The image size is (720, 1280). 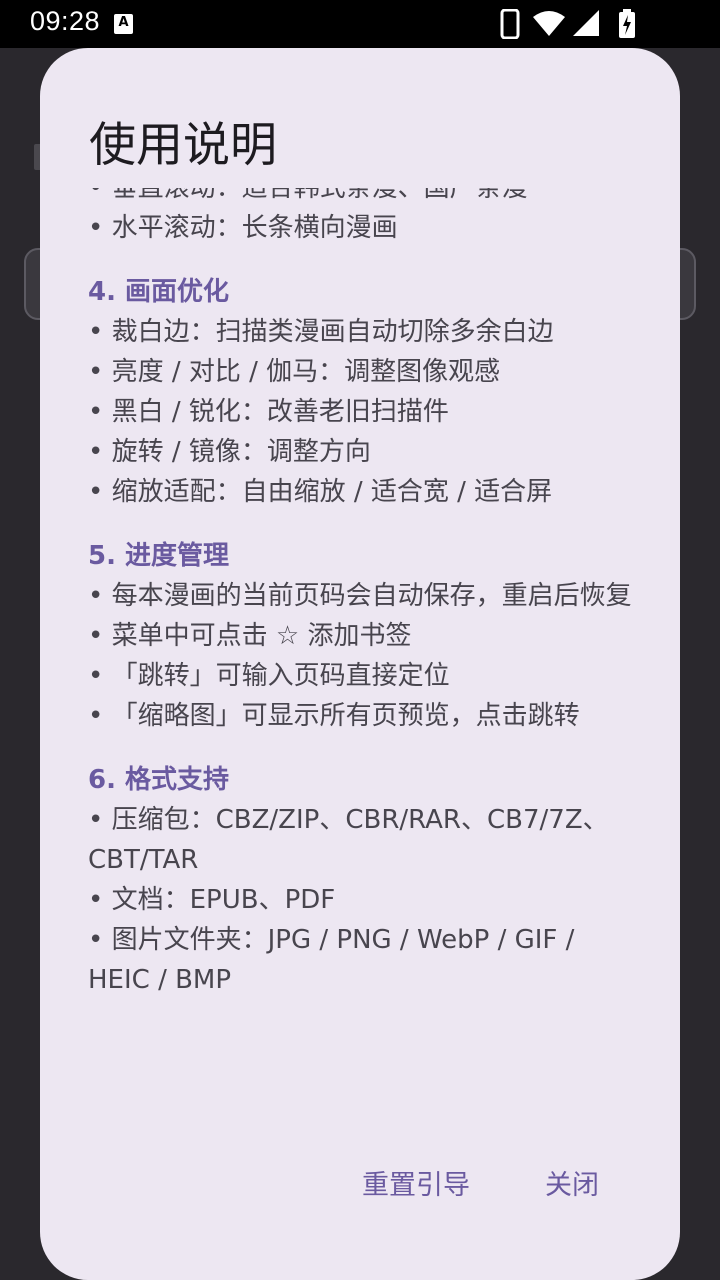 I want to click on list-item: • 压缩包：CBZ/ZIP、CBR/RAR、CB7/7Z、CBT/TAR, so click(x=348, y=840).